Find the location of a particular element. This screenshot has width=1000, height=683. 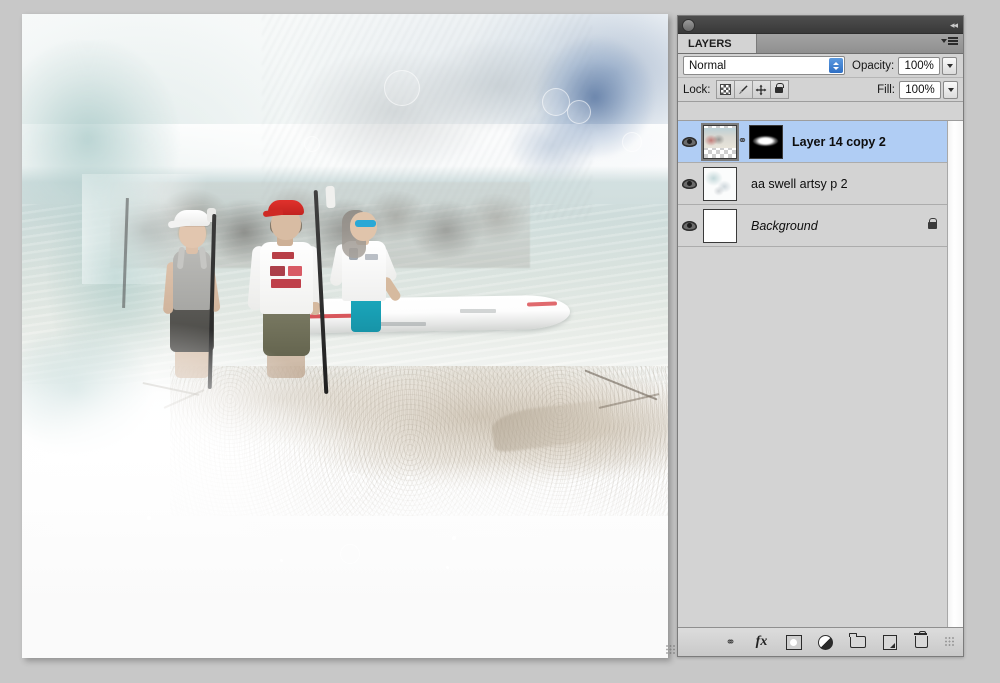

tab-layers: LAYERS is located at coordinates (717, 43).